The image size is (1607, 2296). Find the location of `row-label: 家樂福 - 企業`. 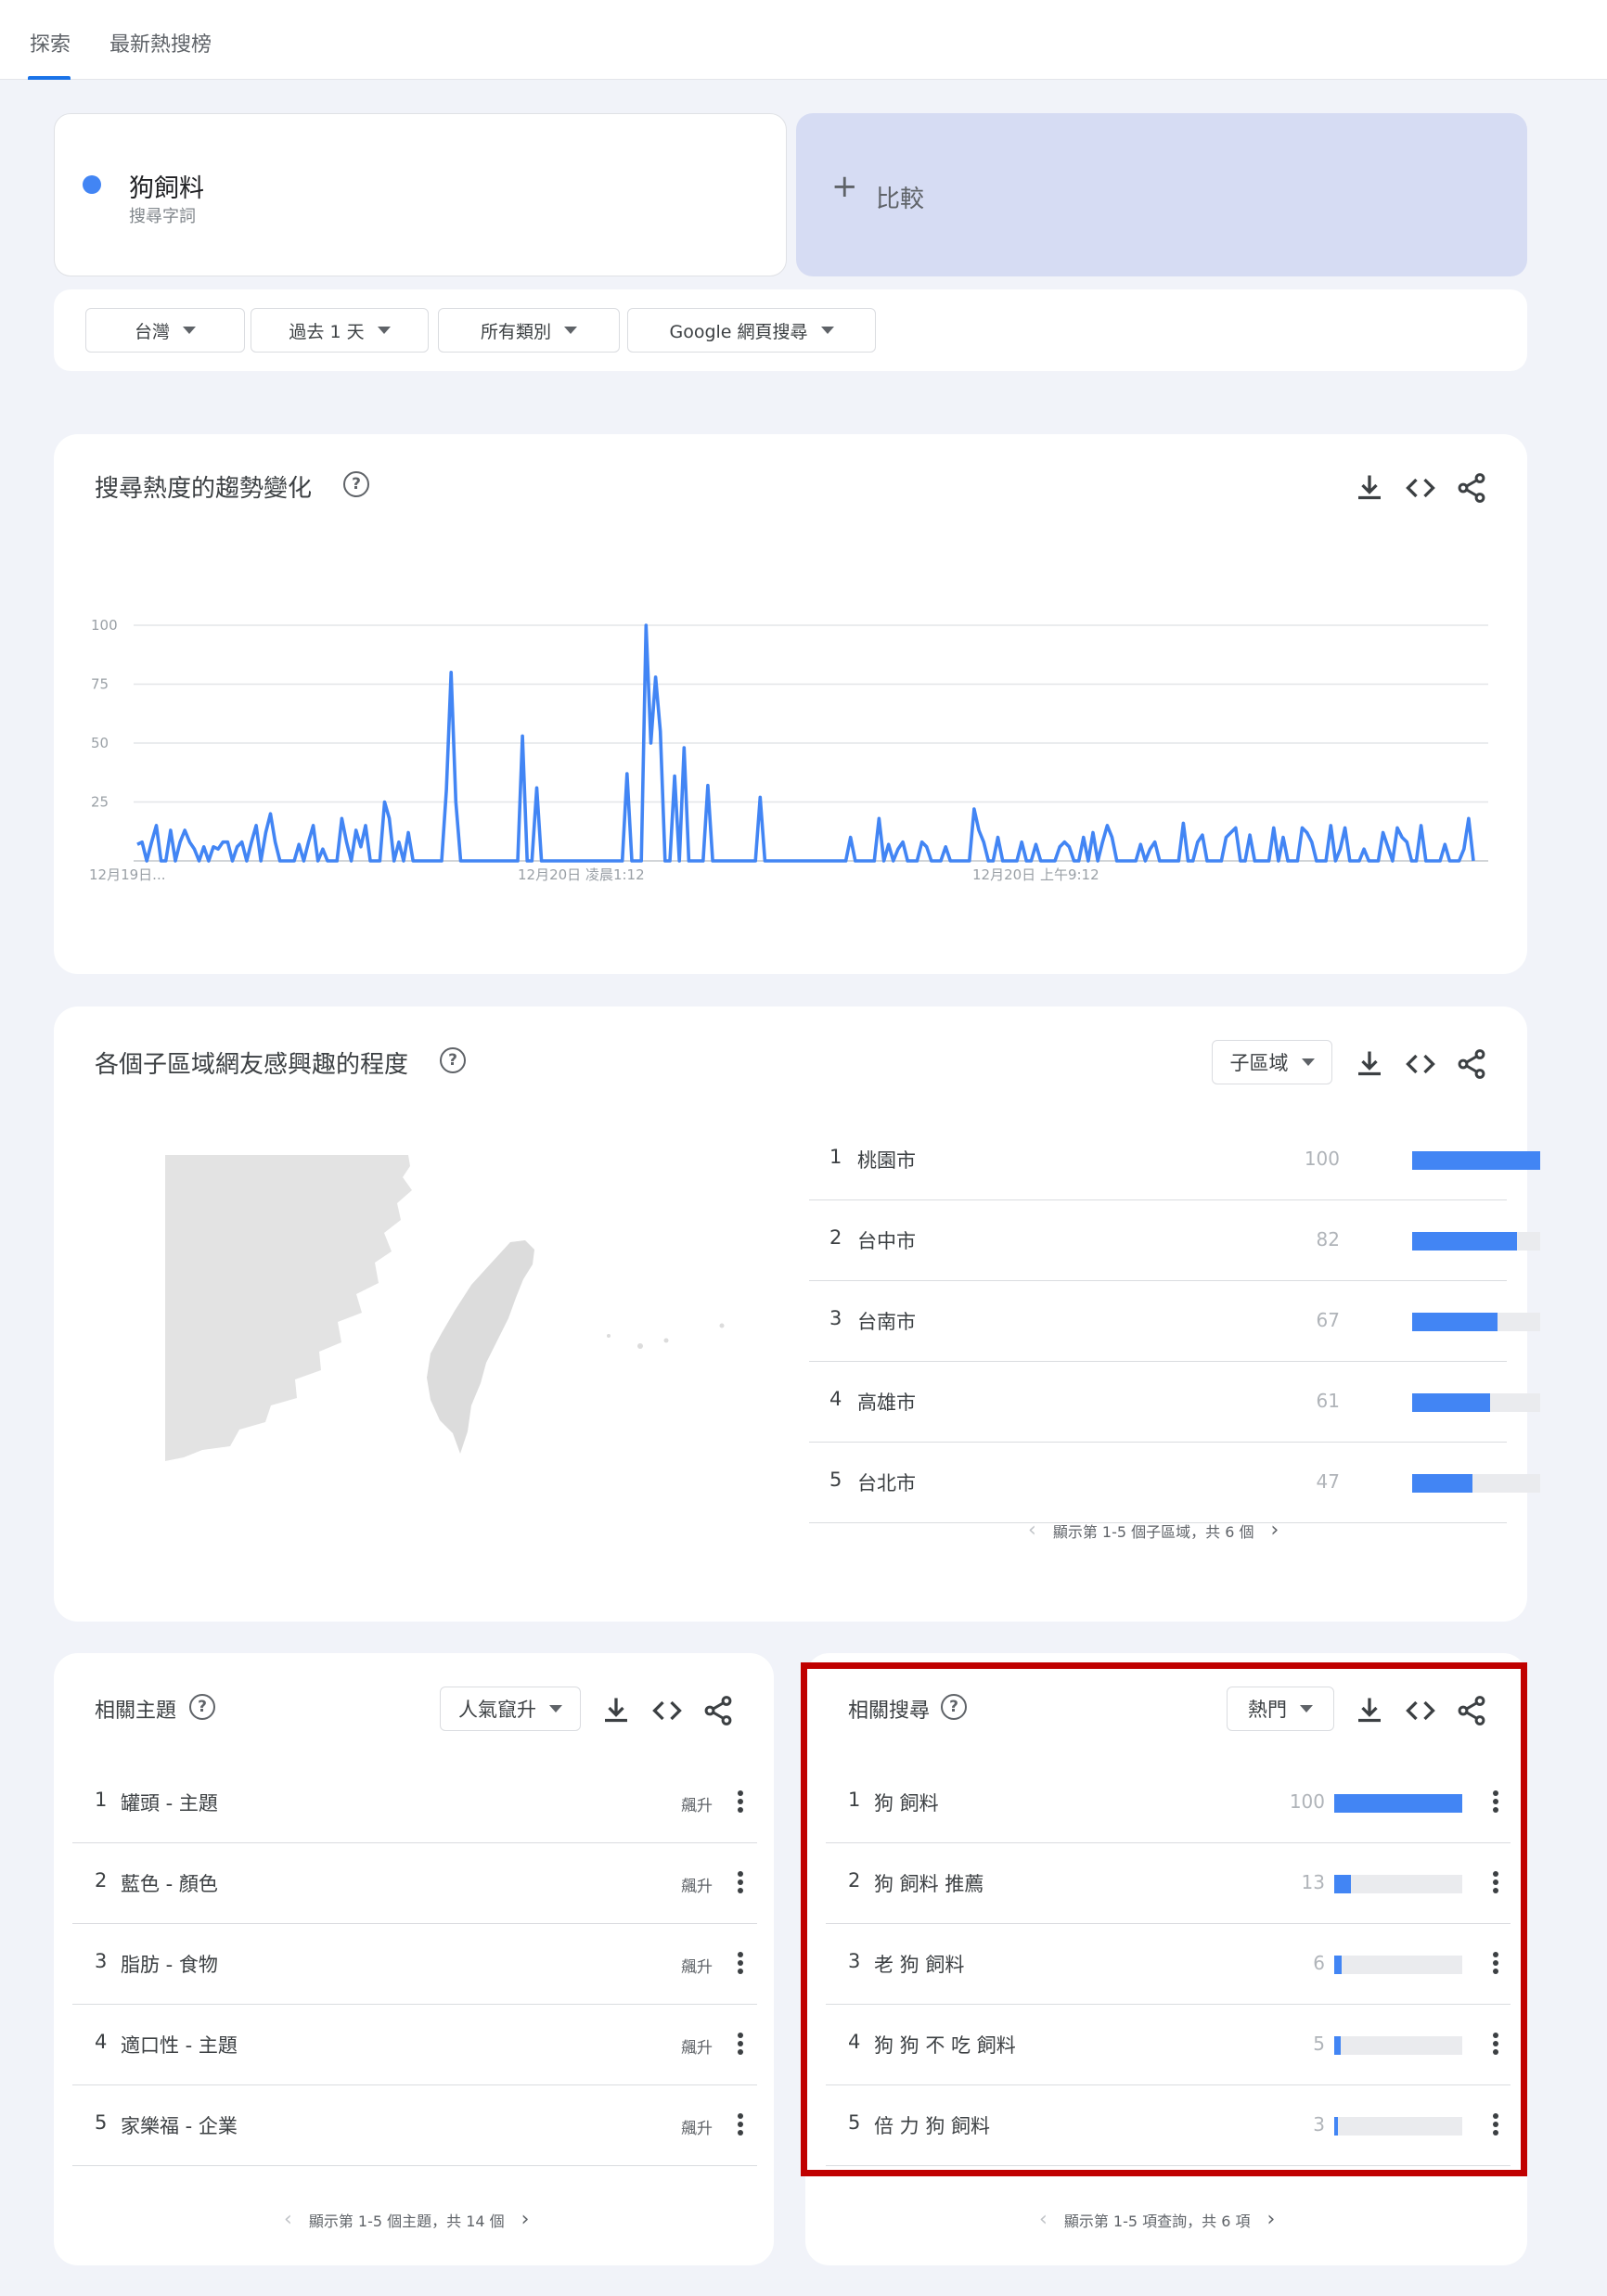

row-label: 家樂福 - 企業 is located at coordinates (179, 2125).